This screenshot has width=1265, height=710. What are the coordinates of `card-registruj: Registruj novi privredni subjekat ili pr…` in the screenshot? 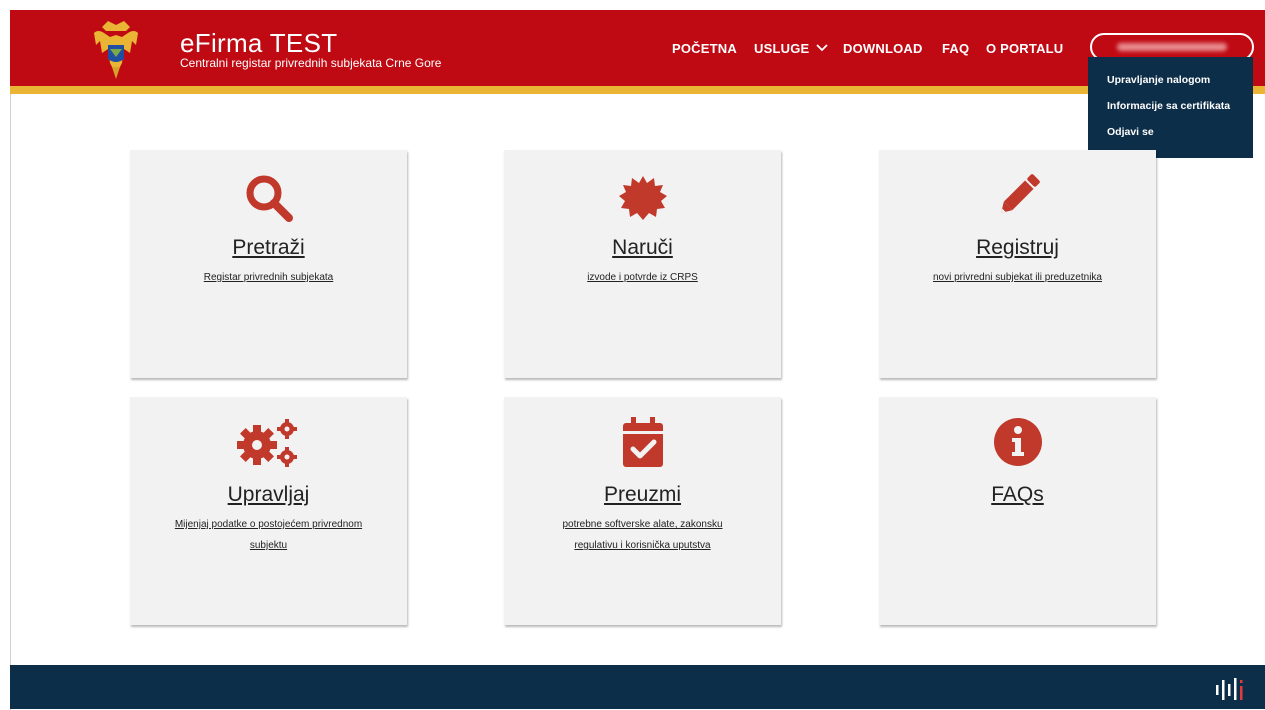 It's located at (1017, 264).